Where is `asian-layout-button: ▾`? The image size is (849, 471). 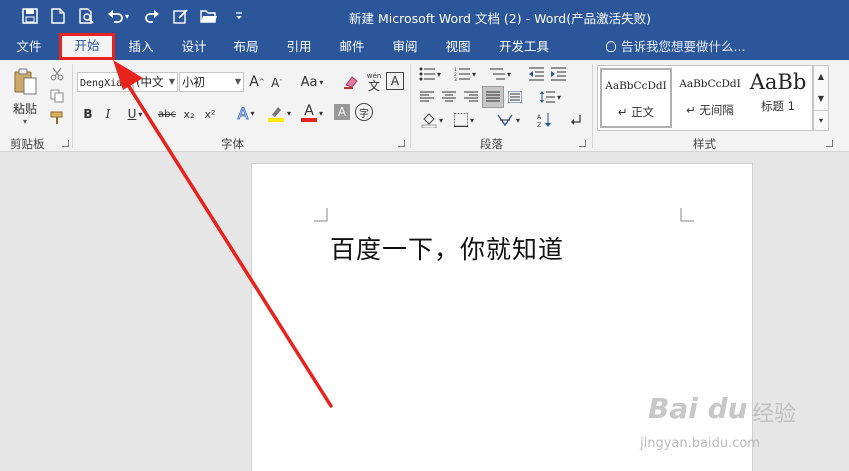
asian-layout-button: ▾ is located at coordinates (508, 120).